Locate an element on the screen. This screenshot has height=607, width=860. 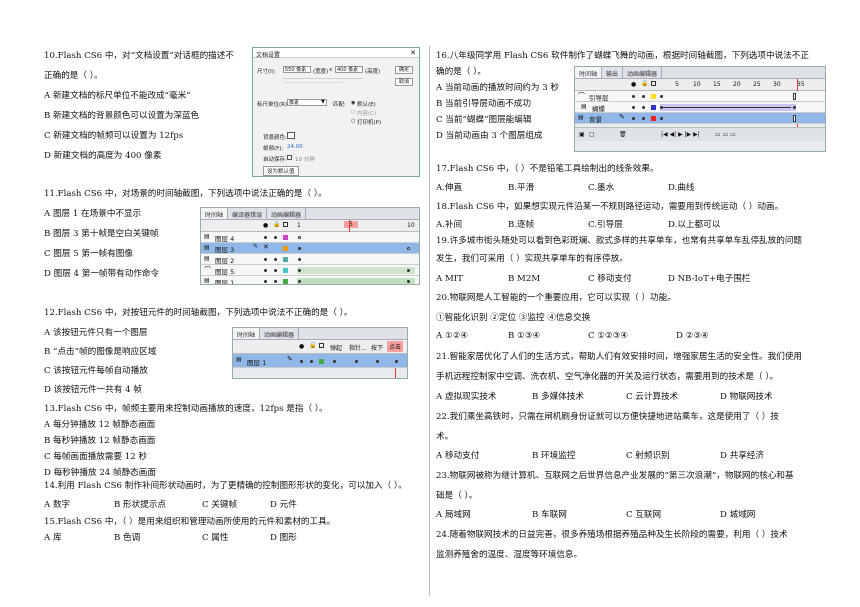
new-layer-icon: ▣ is located at coordinates (582, 134).